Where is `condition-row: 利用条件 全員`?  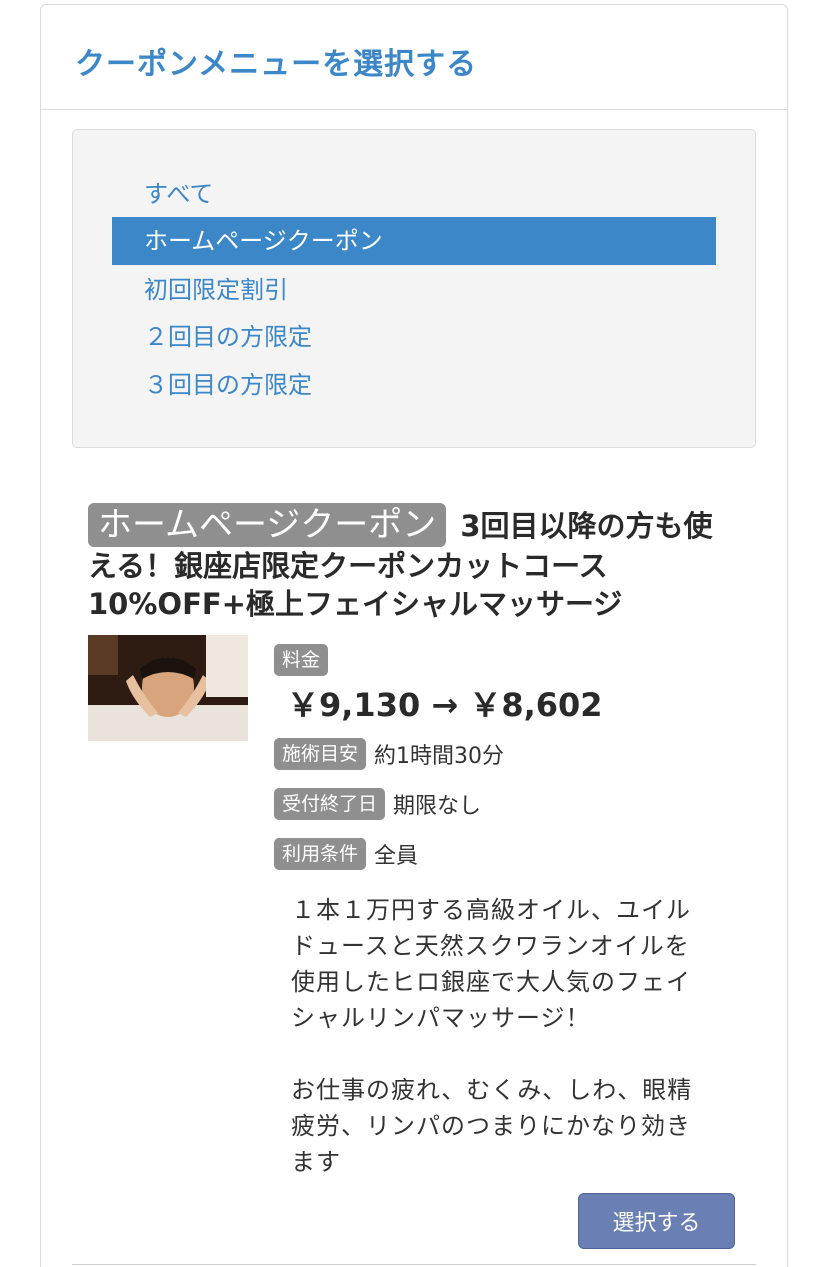
condition-row: 利用条件 全員 is located at coordinates (346, 854).